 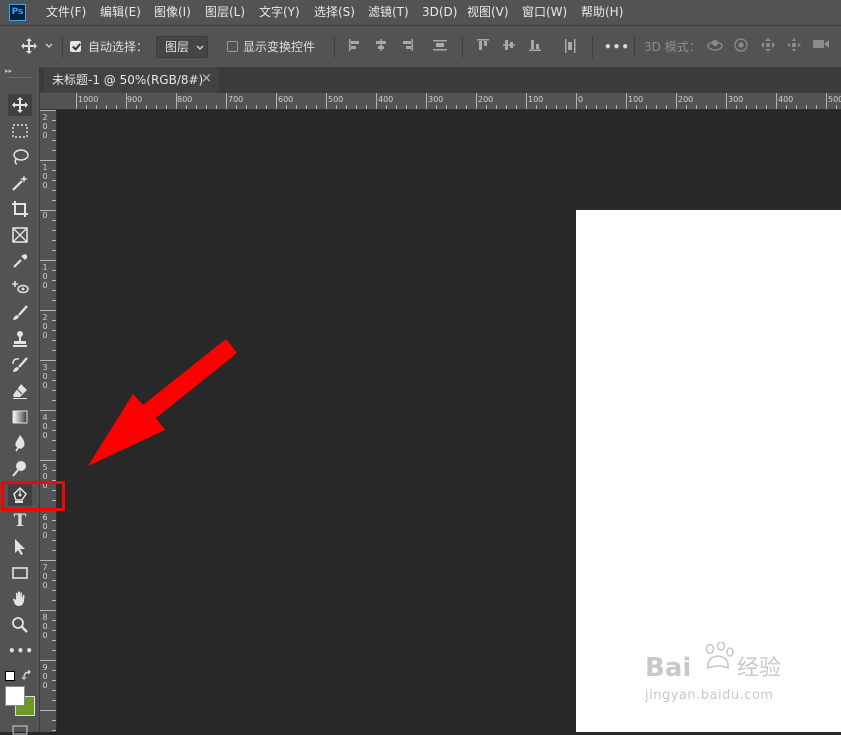 I want to click on watermark-brand: Bai, so click(x=668, y=668).